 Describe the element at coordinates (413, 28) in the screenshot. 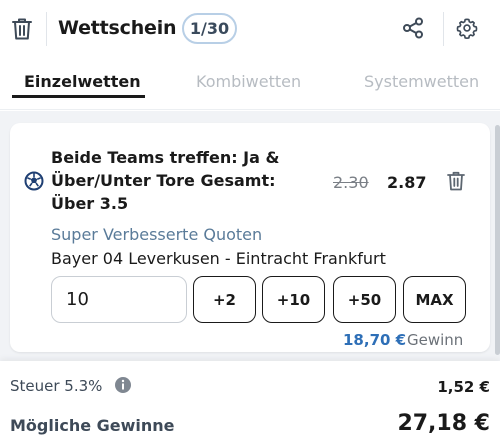

I see `share-icon` at that location.